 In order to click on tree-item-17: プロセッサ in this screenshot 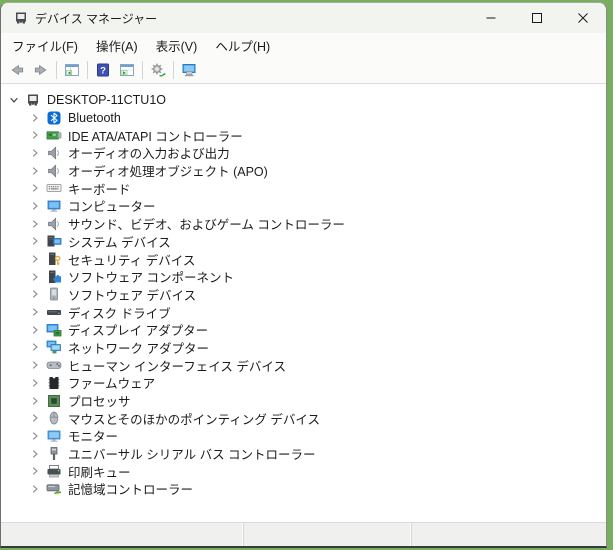, I will do `click(303, 401)`.